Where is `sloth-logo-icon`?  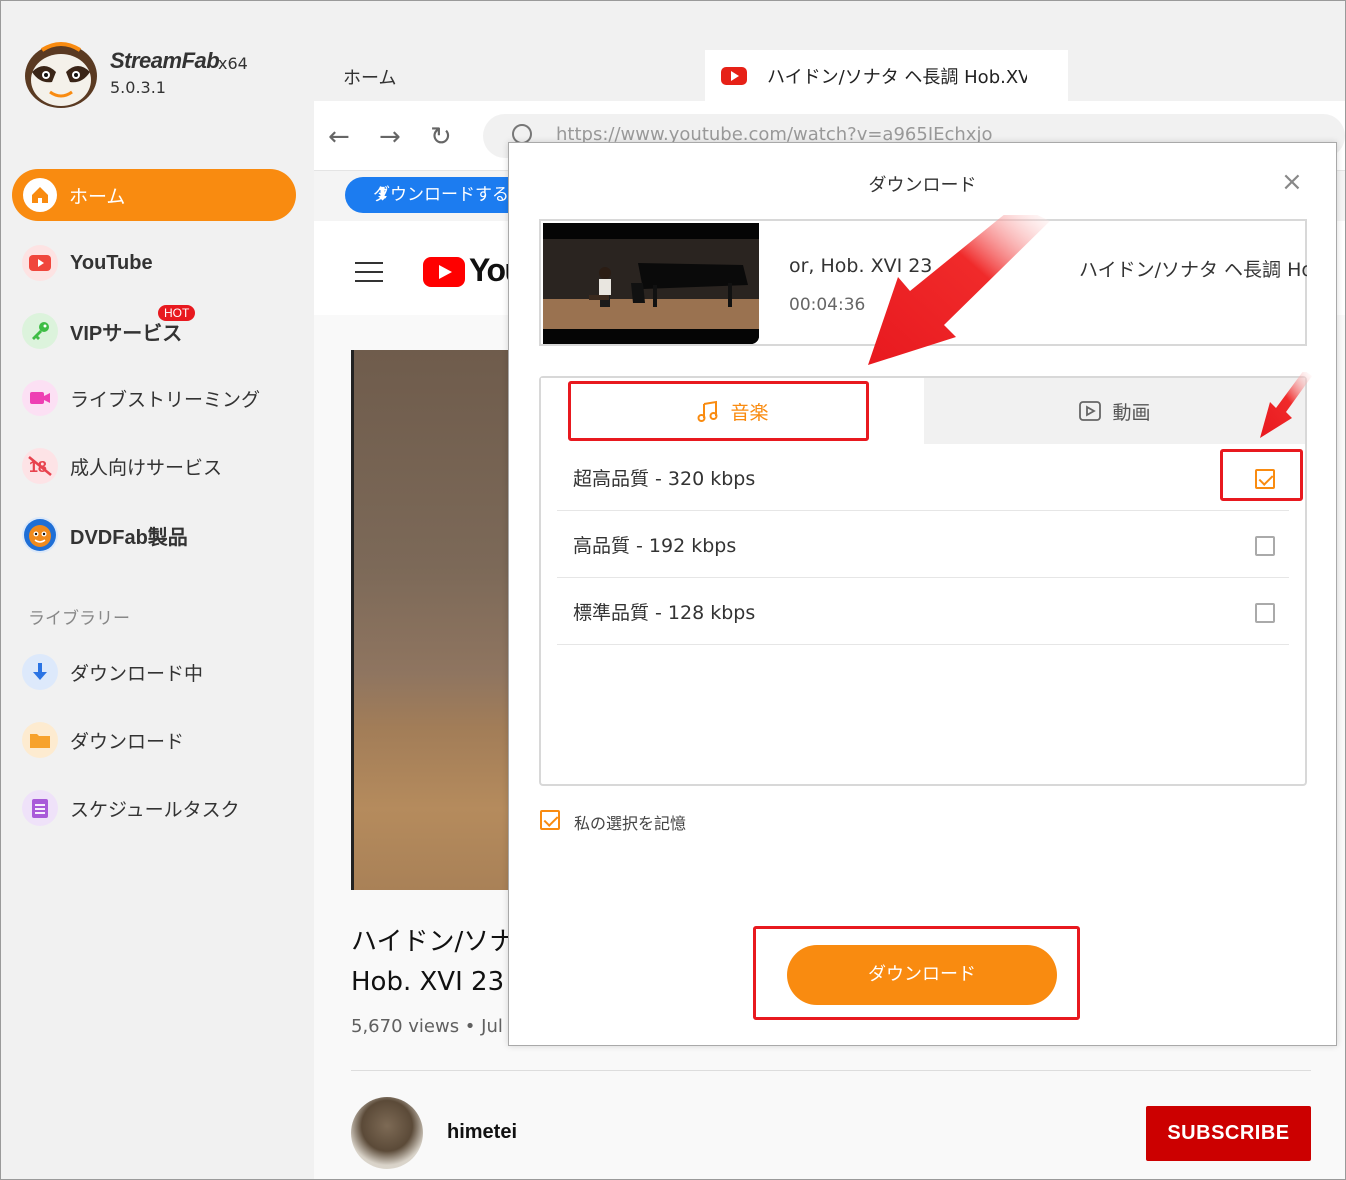 sloth-logo-icon is located at coordinates (61, 75).